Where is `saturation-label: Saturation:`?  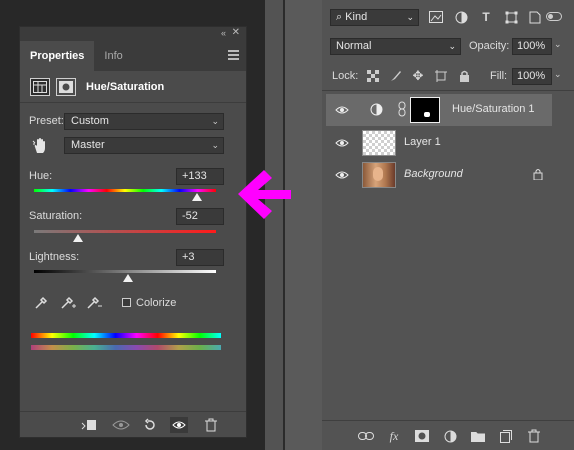
saturation-label: Saturation: is located at coordinates (56, 216).